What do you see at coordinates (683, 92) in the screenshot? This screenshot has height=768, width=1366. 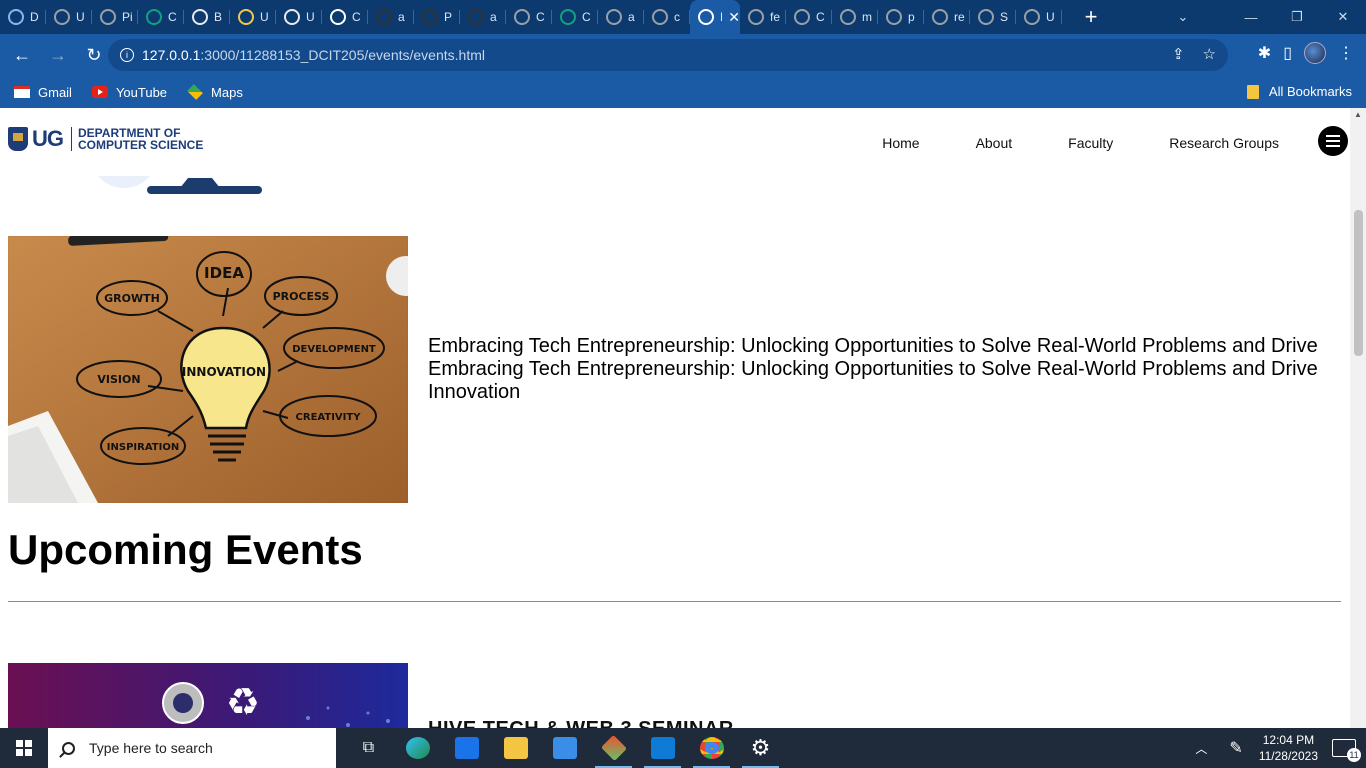 I see `bookmarks-bar: Gmail YouTube Maps All Bookmarks` at bounding box center [683, 92].